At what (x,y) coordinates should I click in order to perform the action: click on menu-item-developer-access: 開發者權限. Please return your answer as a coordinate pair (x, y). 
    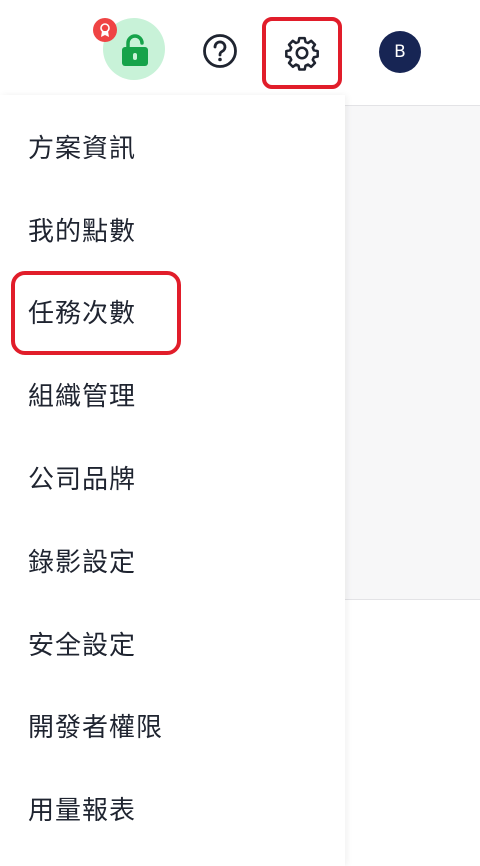
    Looking at the image, I should click on (95, 728).